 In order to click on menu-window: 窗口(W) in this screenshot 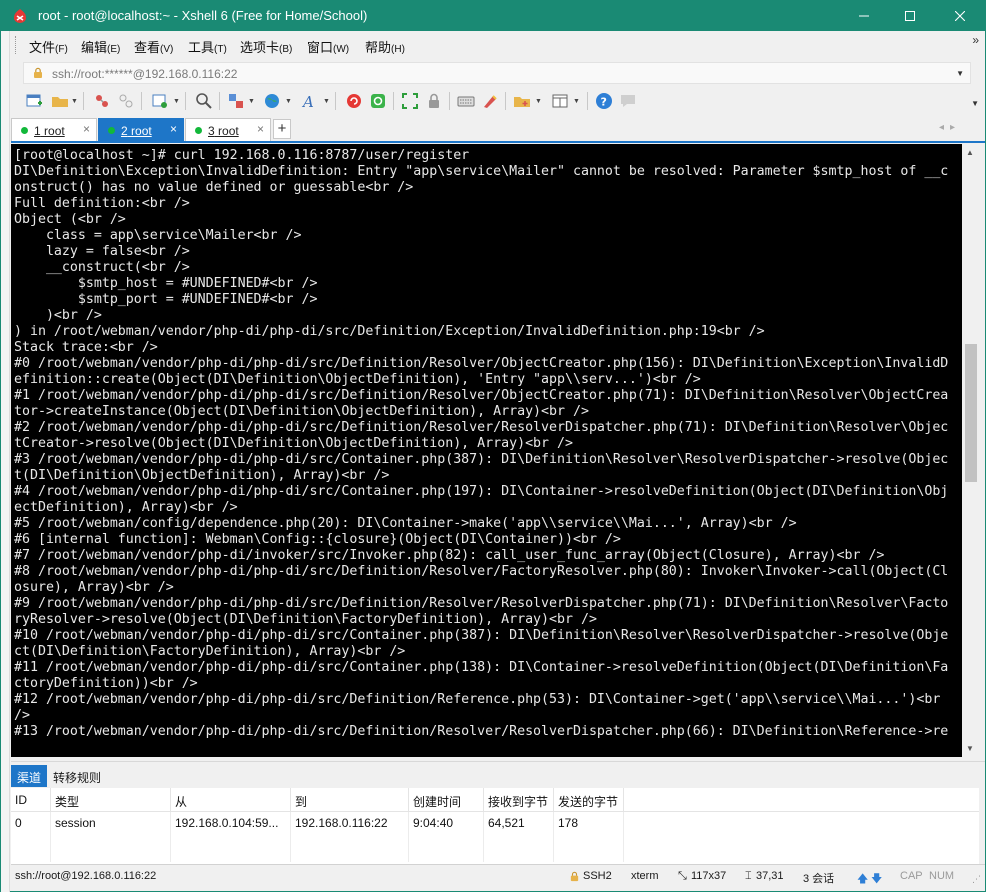, I will do `click(328, 46)`.